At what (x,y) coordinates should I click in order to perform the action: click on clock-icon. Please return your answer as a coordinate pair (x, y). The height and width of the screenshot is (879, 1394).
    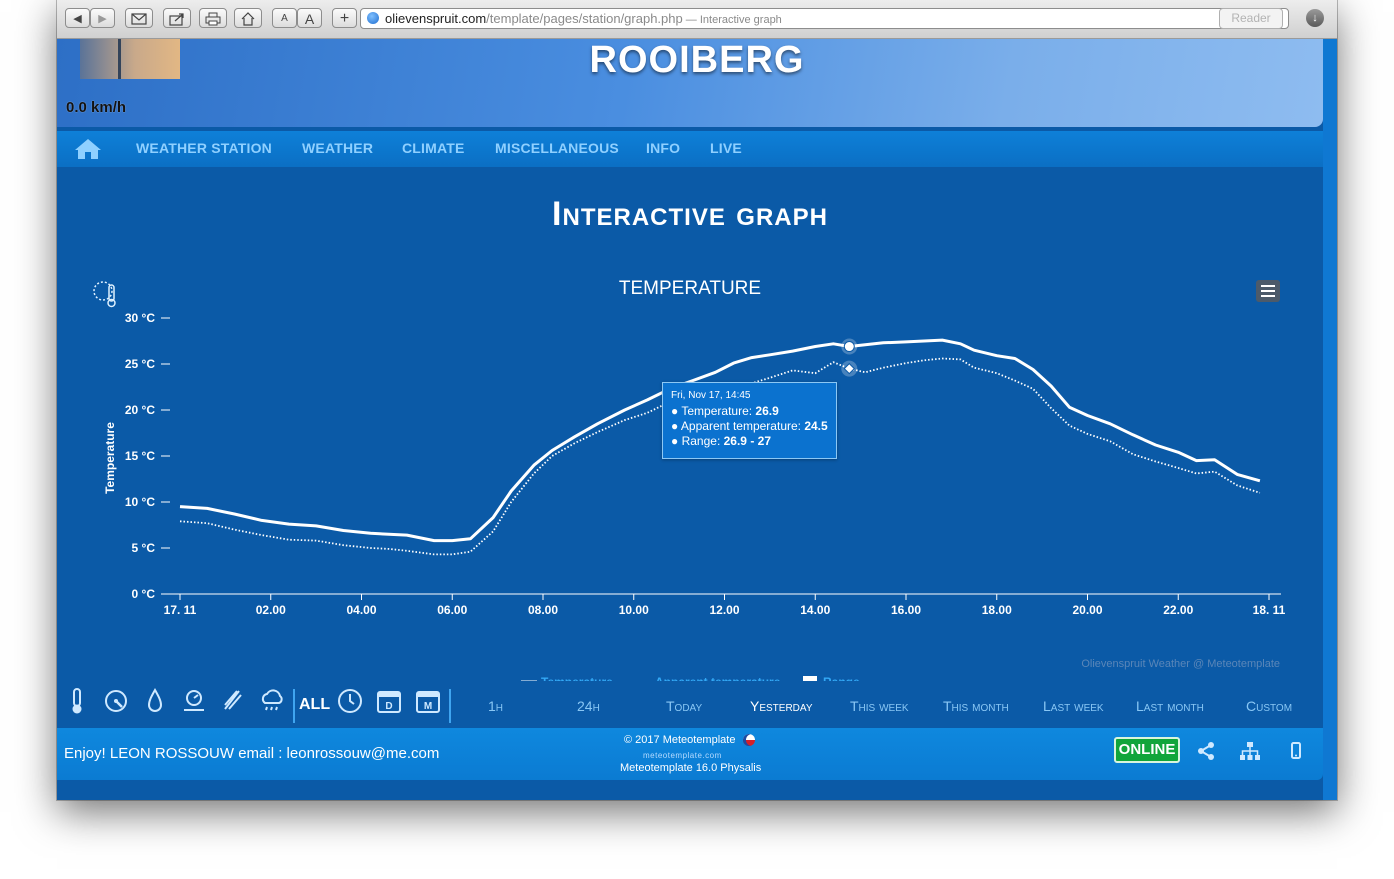
    Looking at the image, I should click on (350, 701).